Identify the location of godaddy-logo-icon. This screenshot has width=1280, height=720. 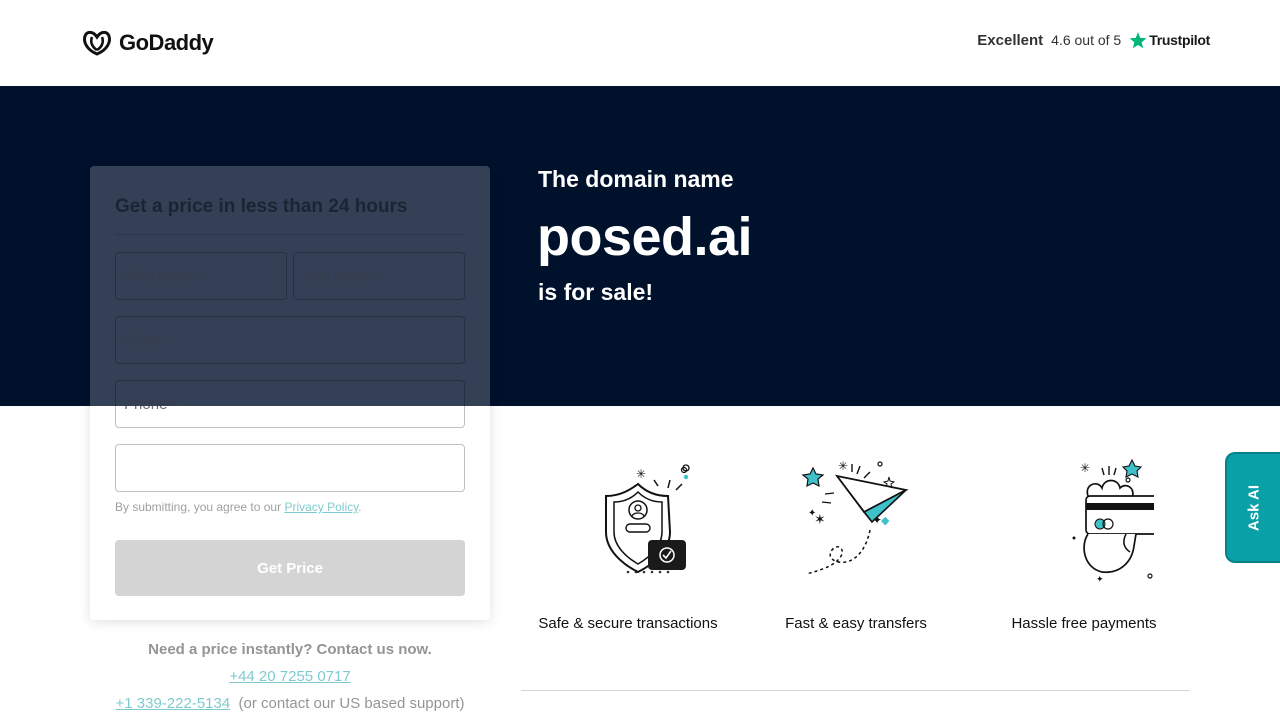
(97, 43).